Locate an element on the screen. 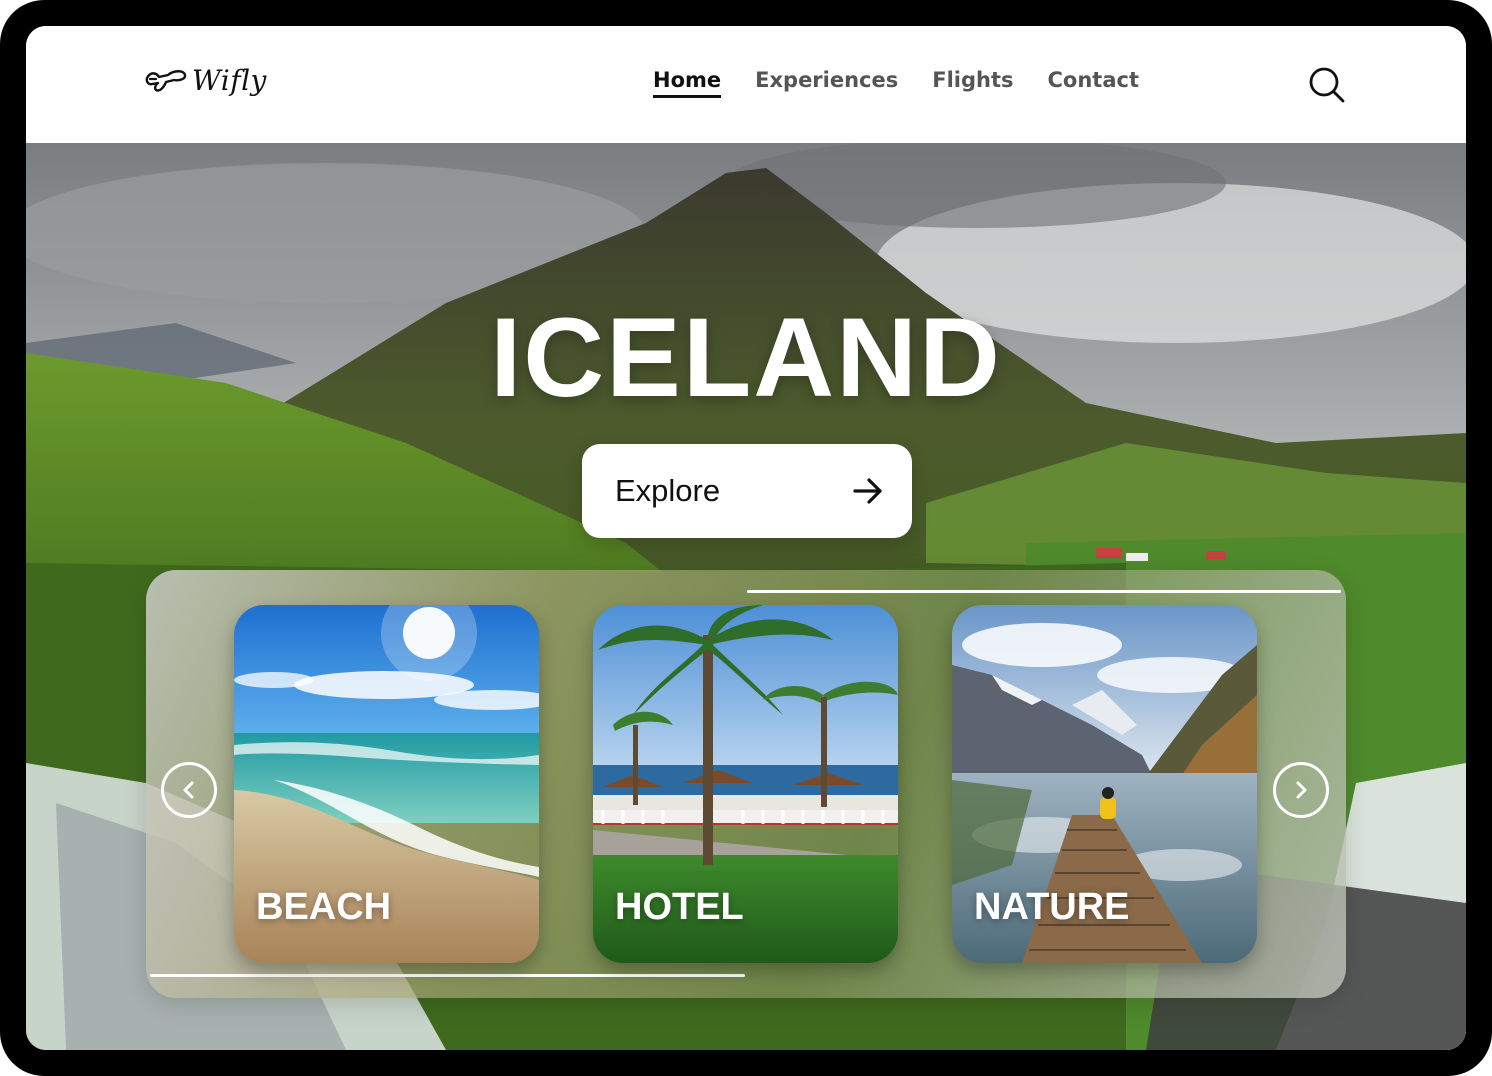  carousel-next-button is located at coordinates (1301, 790).